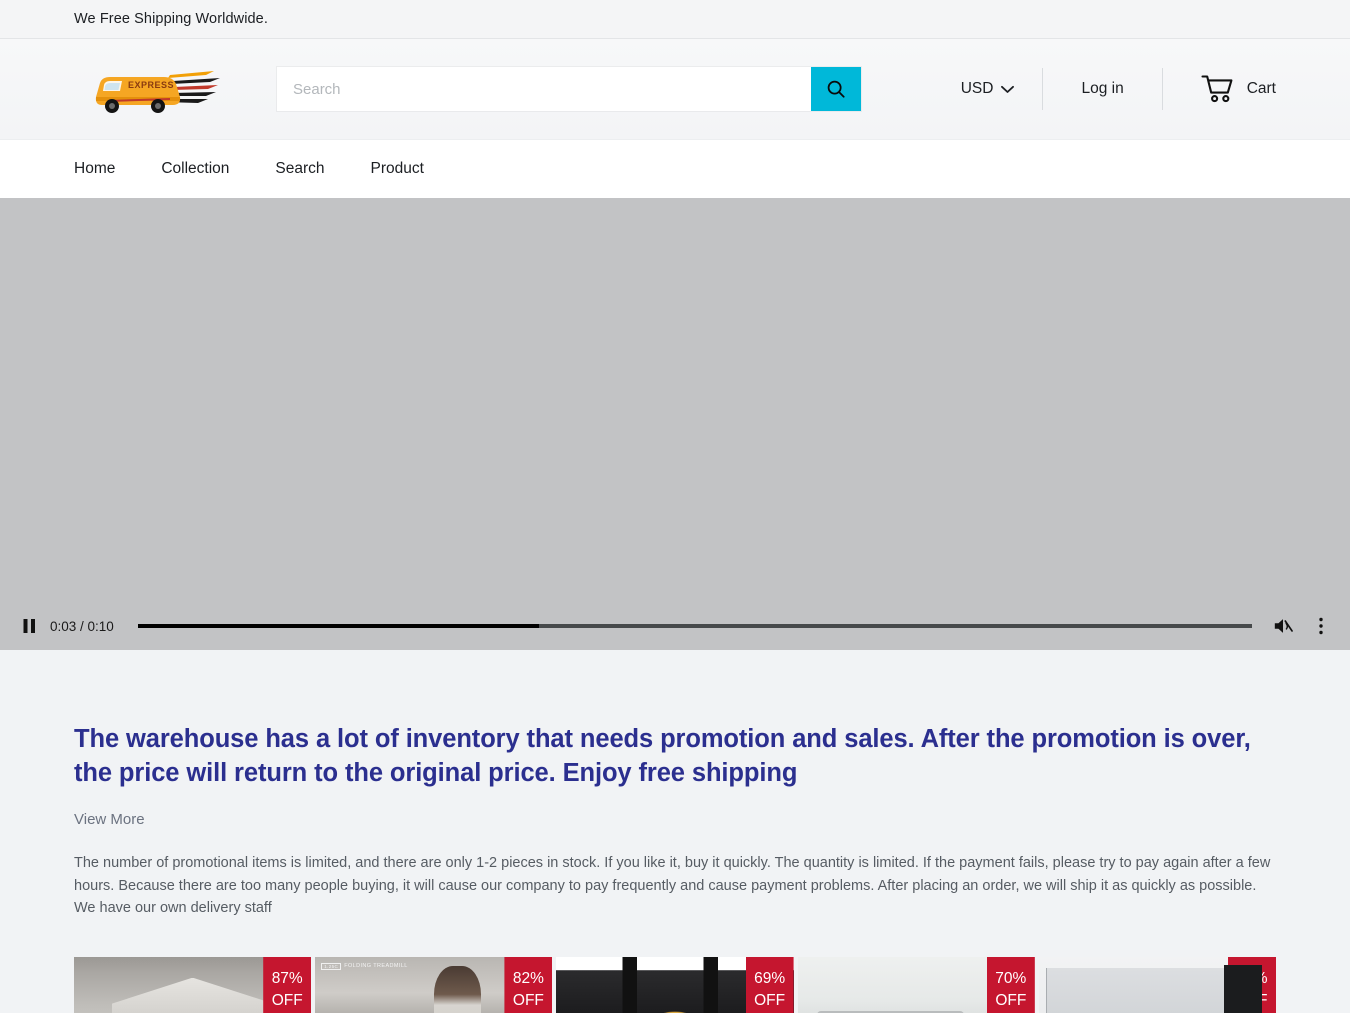  I want to click on cart-link: Cart, so click(1219, 89).